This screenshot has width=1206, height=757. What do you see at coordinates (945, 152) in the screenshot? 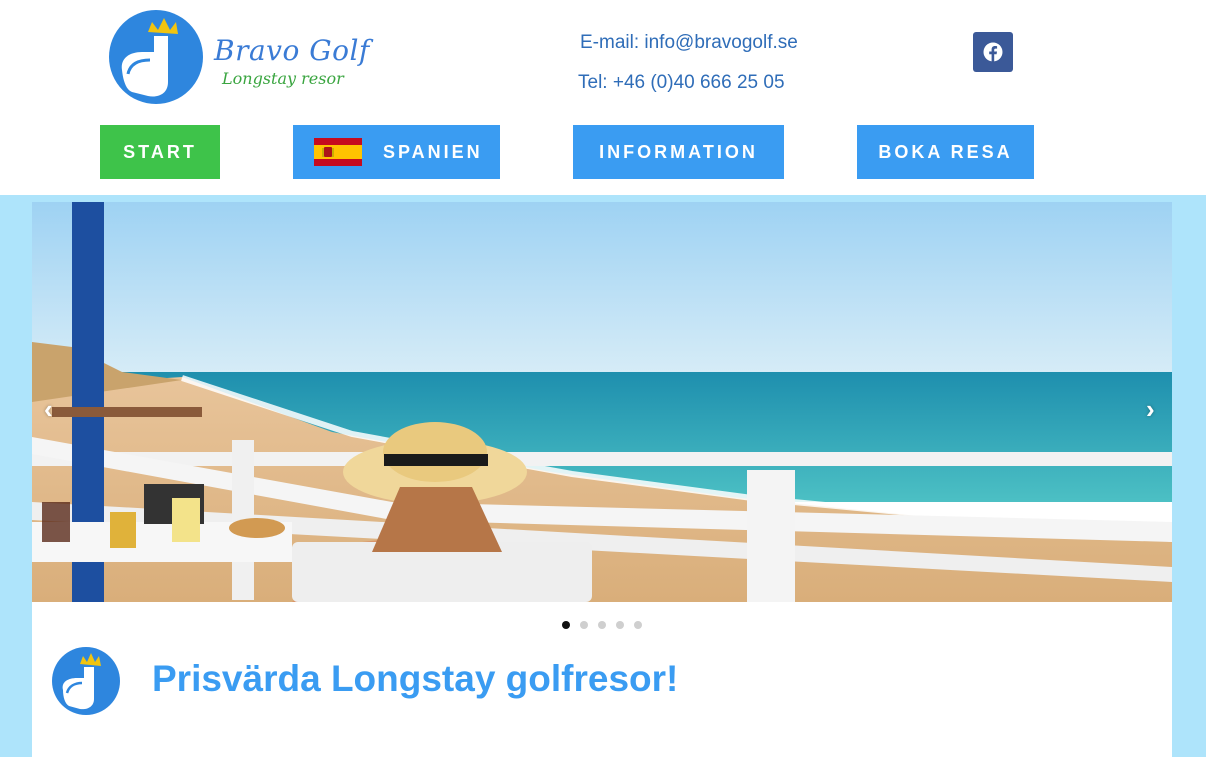
I see `nav-boka-resa-button: BOKA RESA` at bounding box center [945, 152].